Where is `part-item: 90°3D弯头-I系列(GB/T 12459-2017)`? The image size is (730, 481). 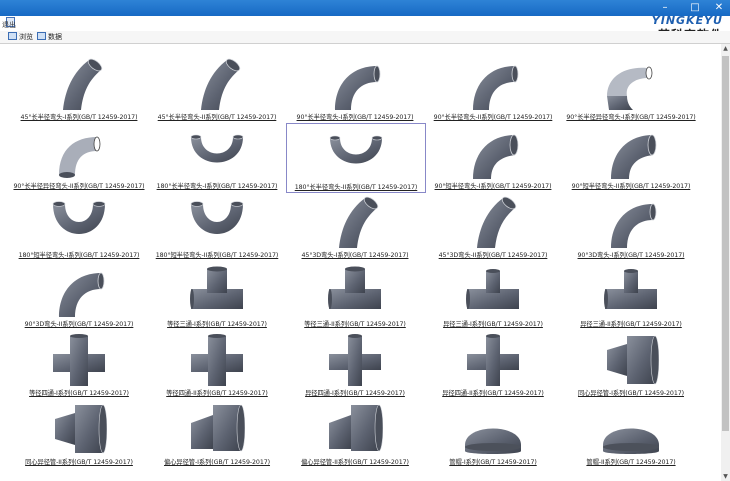
part-item: 90°3D弯头-I系列(GB/T 12459-2017) is located at coordinates (631, 226).